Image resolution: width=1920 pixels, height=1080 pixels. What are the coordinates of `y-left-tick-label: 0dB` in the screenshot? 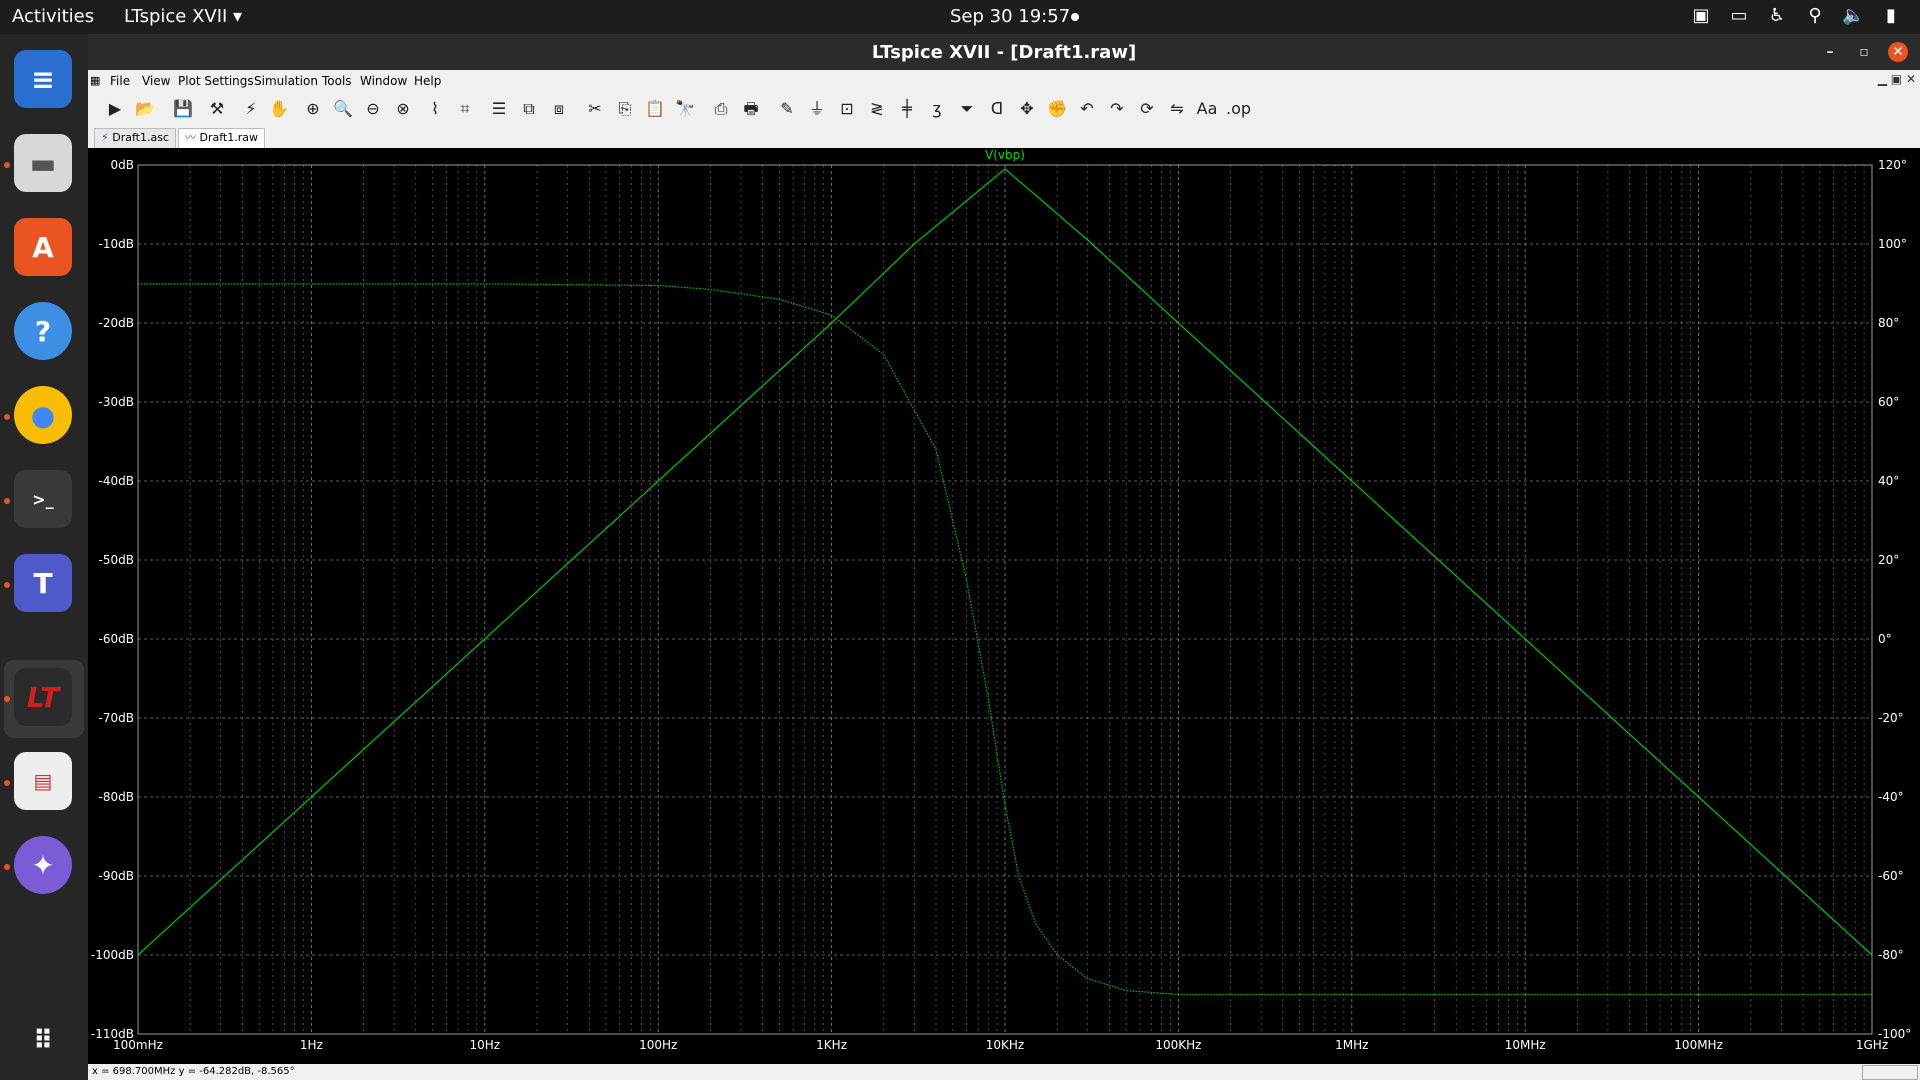 It's located at (122, 165).